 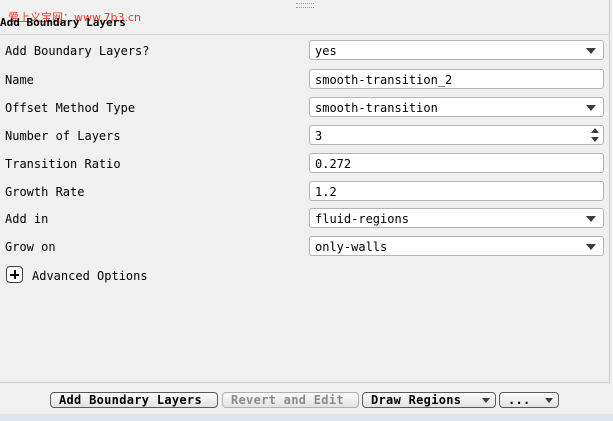 I want to click on add-boundary-layers-button: Add Boundary Layers, so click(x=134, y=400).